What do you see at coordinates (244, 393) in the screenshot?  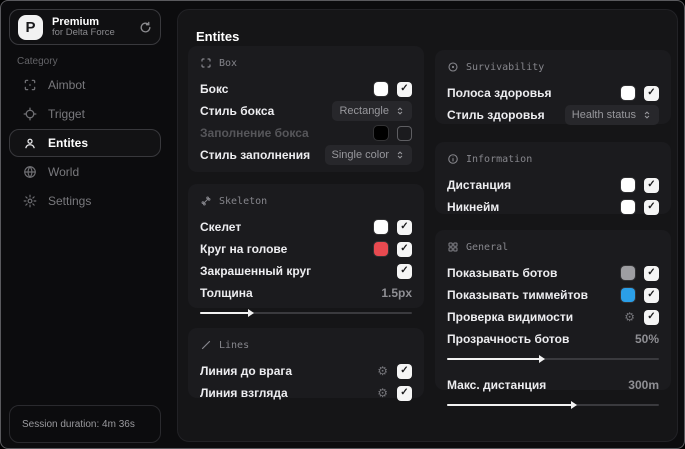 I see `setting-label: Линия взгляда` at bounding box center [244, 393].